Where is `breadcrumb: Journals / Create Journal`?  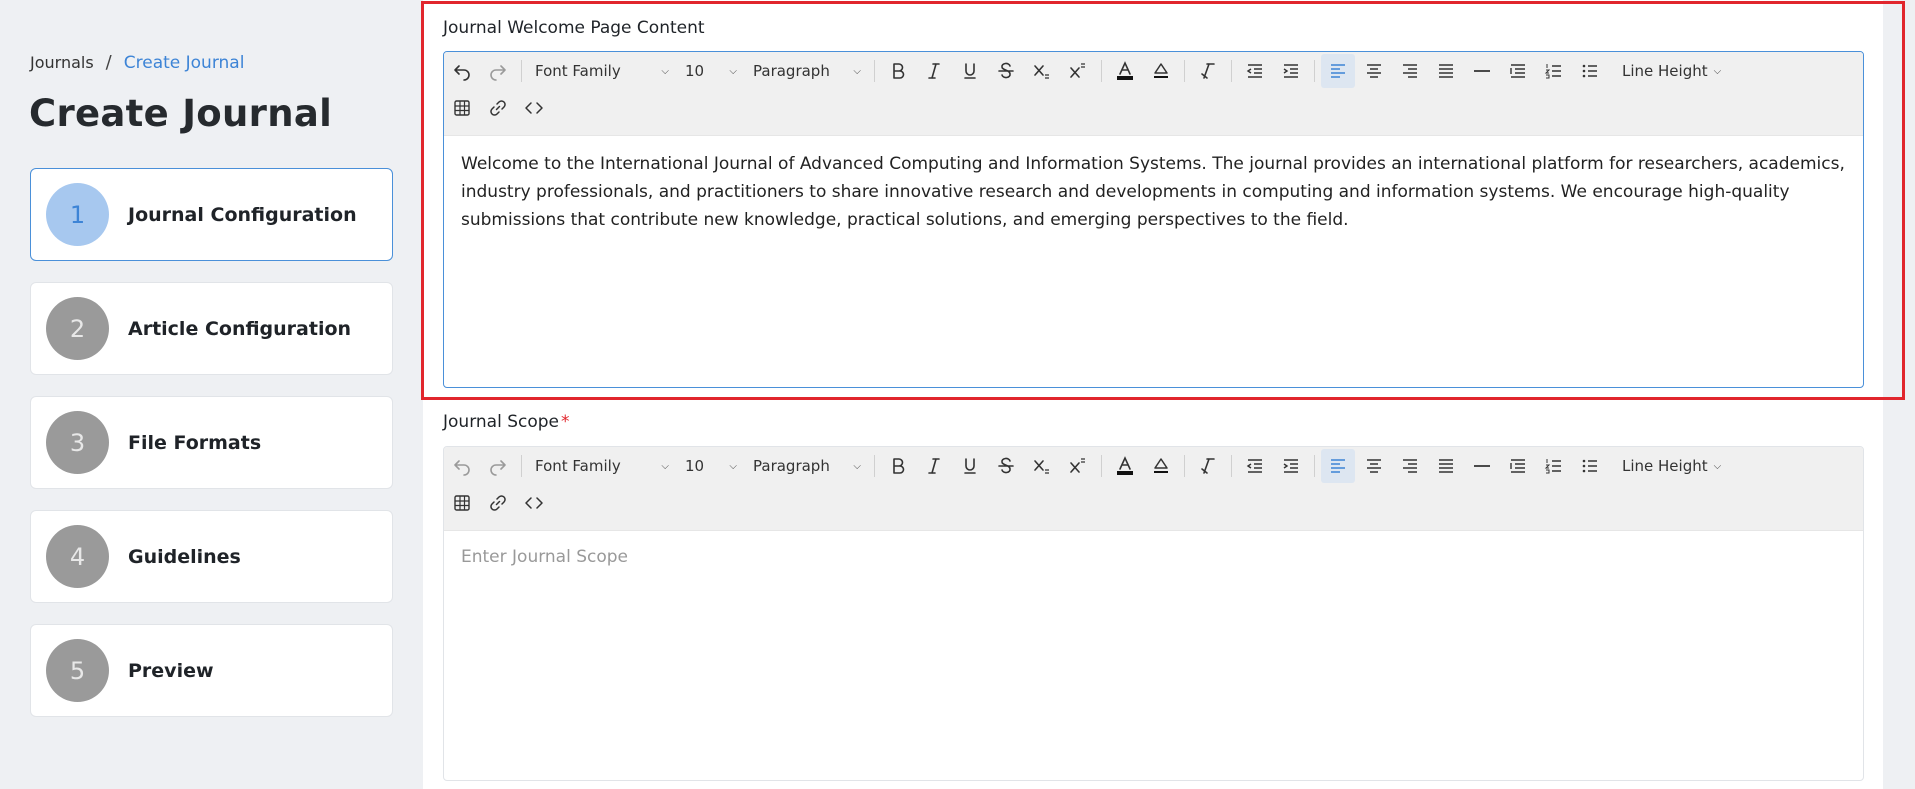
breadcrumb: Journals / Create Journal is located at coordinates (137, 62).